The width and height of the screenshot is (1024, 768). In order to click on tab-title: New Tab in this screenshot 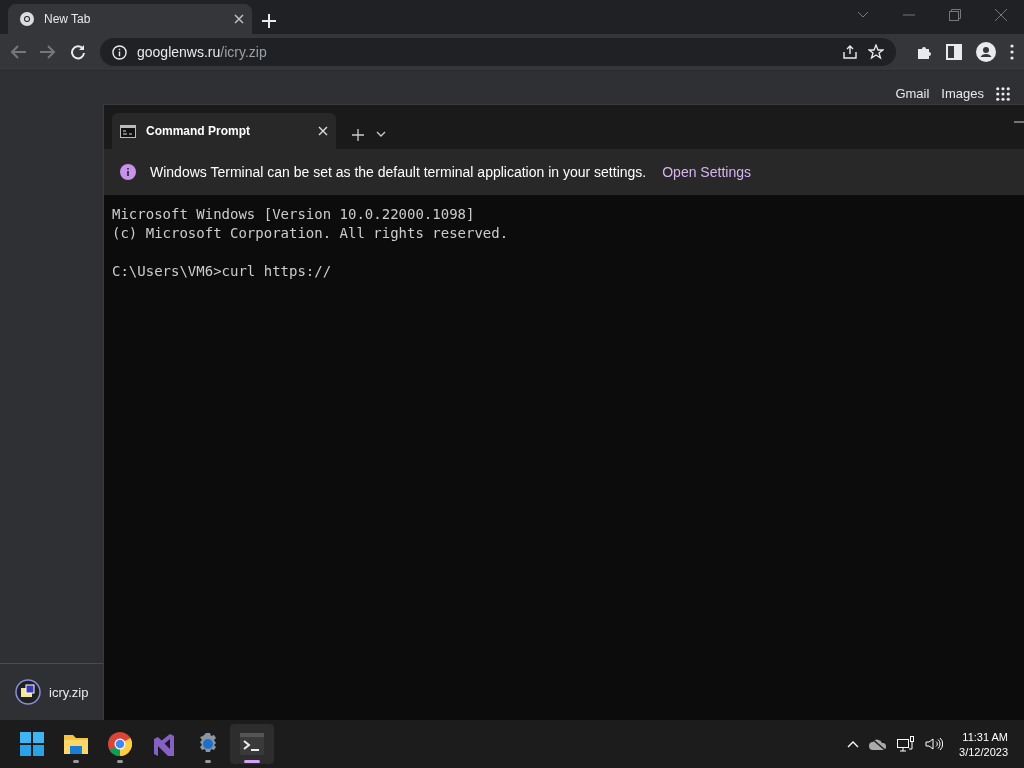, I will do `click(68, 19)`.